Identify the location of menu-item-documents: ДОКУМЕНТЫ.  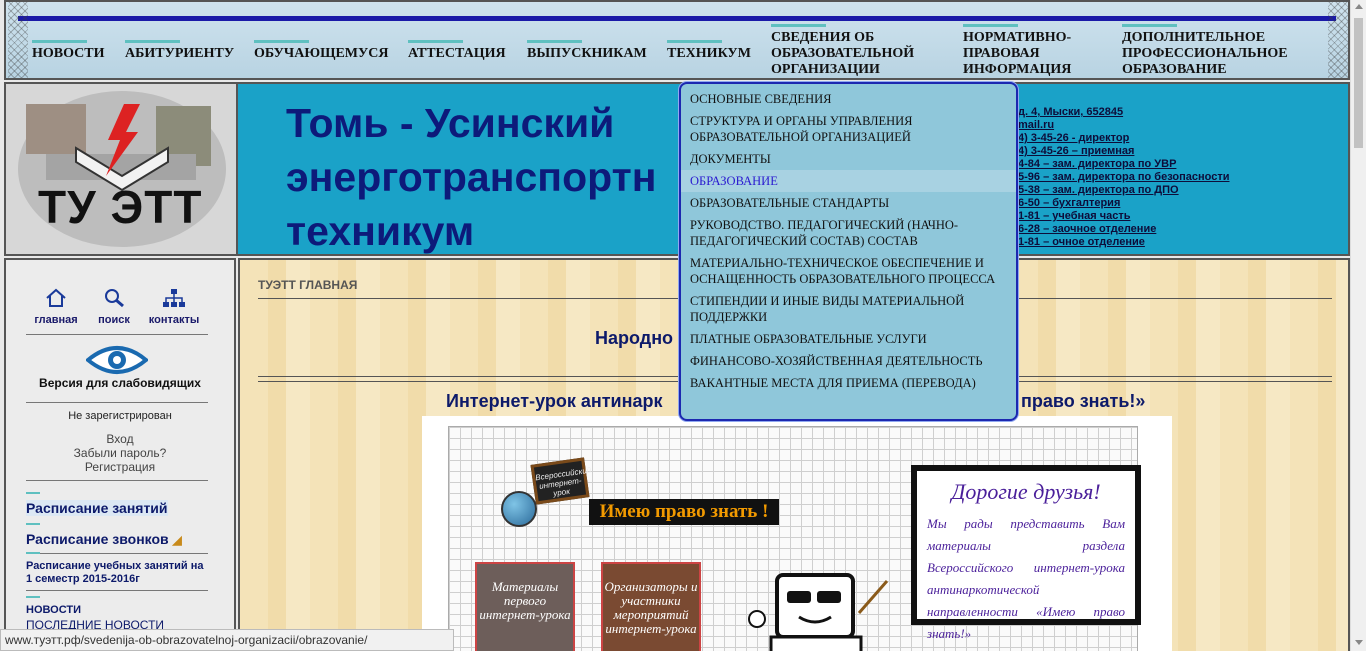
(848, 159).